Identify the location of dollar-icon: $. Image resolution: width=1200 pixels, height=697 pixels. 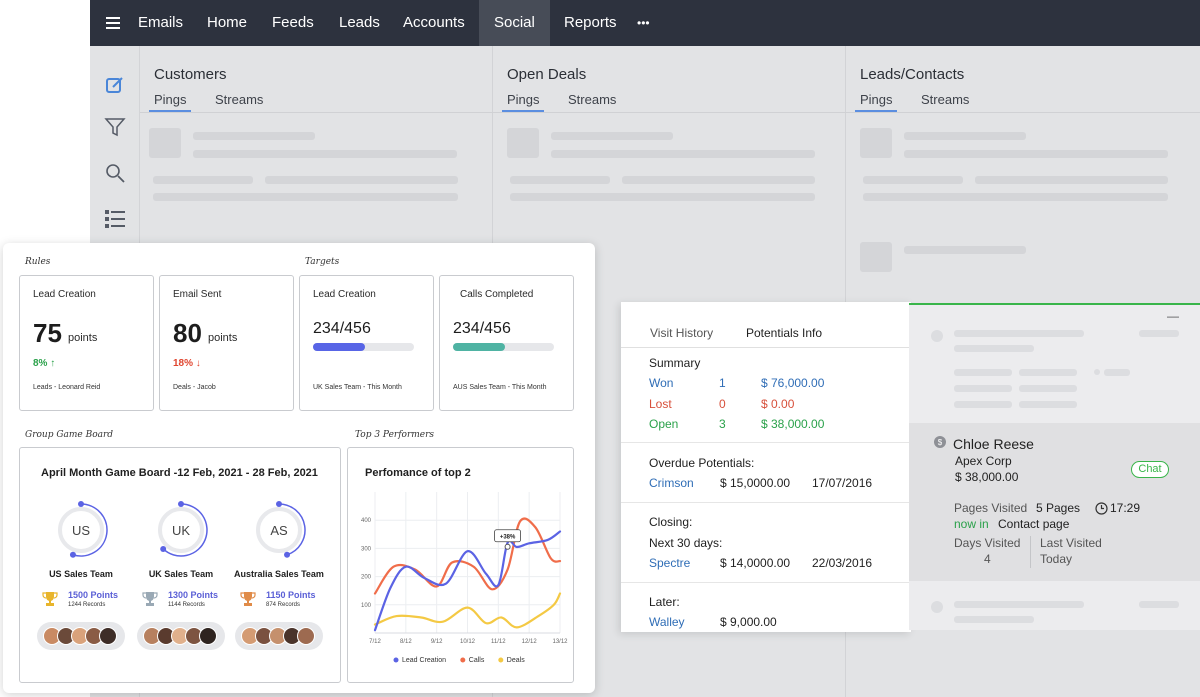
(940, 442).